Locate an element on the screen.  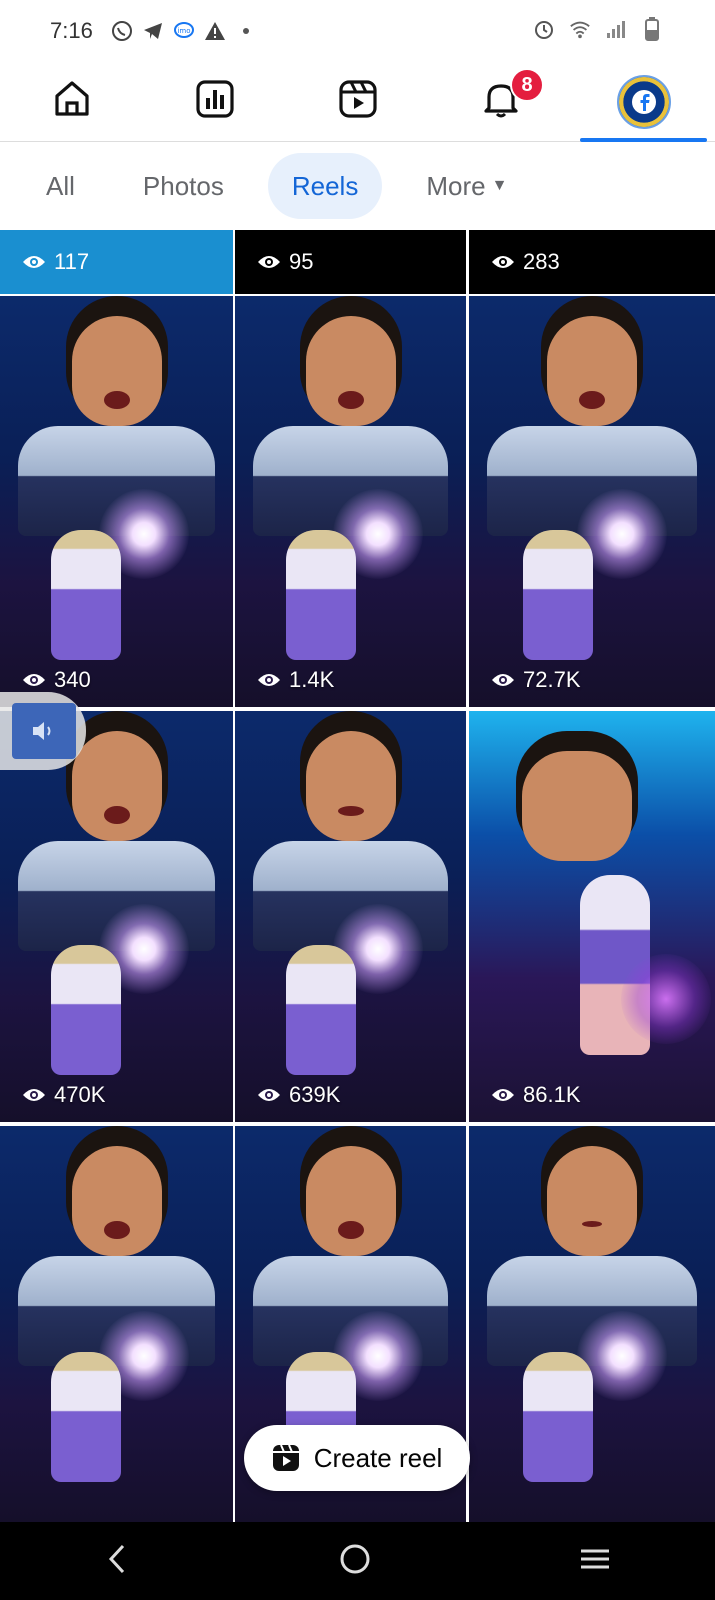
reel-tile: 1.4K is located at coordinates (350, 501).